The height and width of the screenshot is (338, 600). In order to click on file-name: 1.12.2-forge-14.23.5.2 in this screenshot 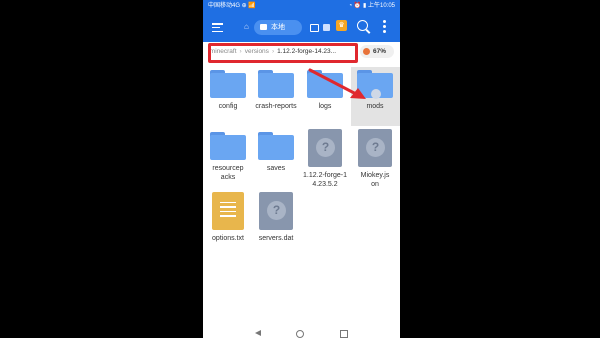, I will do `click(325, 180)`.